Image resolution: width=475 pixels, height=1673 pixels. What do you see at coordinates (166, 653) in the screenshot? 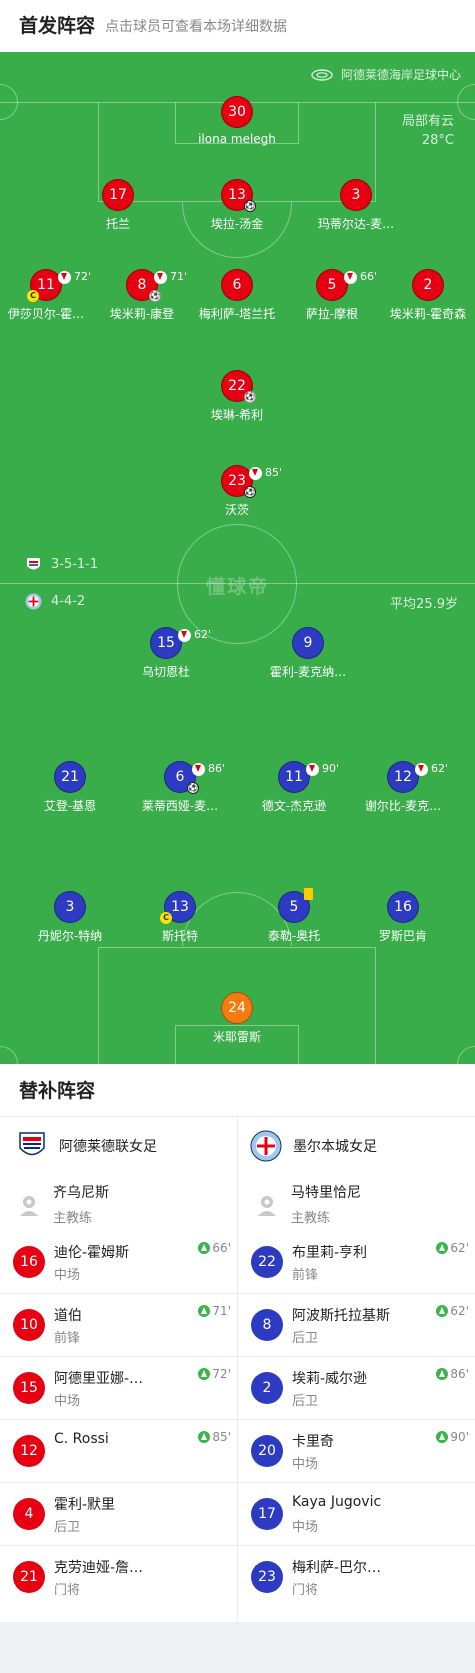
I see `player-marker: 15 62' 乌切恩杜` at bounding box center [166, 653].